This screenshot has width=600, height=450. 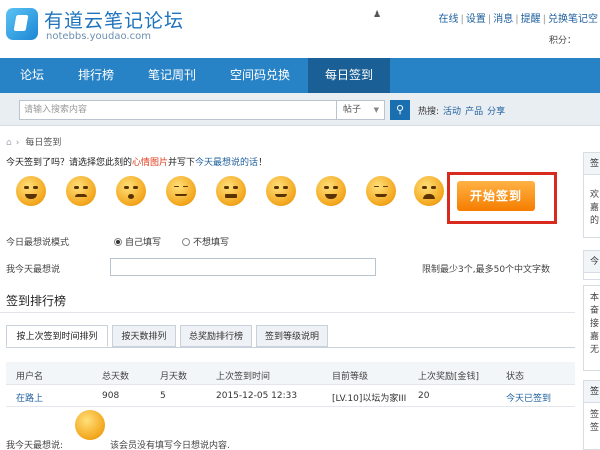 What do you see at coordinates (573, 19) in the screenshot?
I see `top-link-redeem: 兑换笔记空` at bounding box center [573, 19].